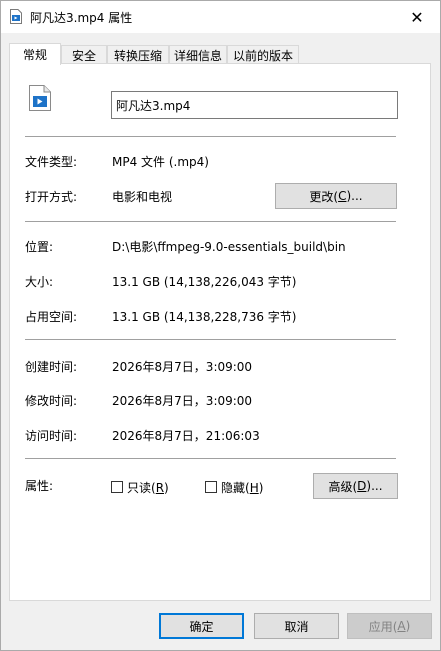 This screenshot has height=651, width=441. I want to click on hidden-label: 隐藏(H), so click(242, 487).